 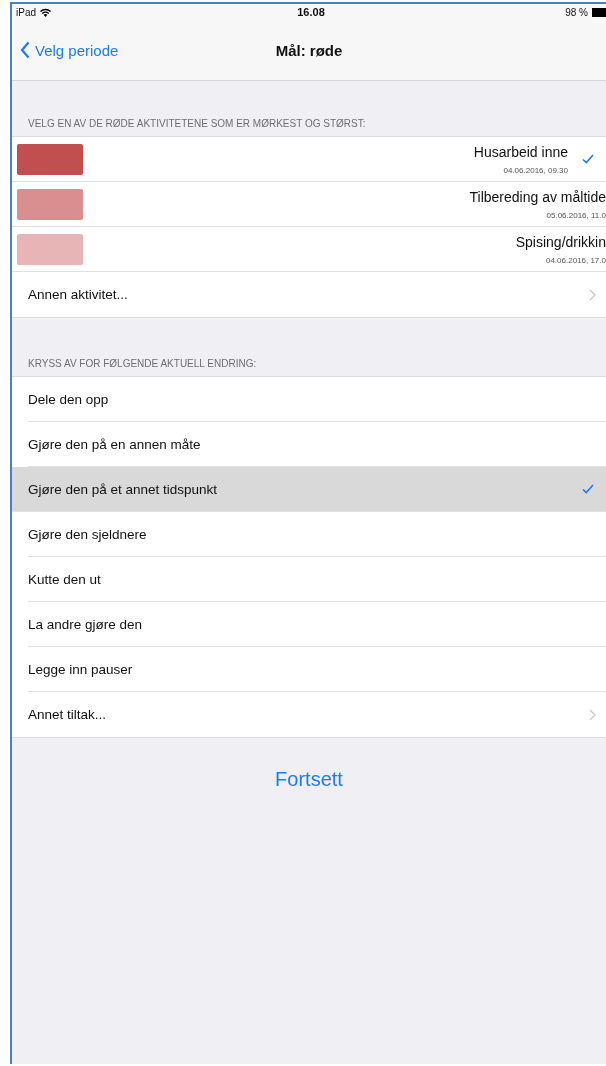 I want to click on option-row: Kutte den ut, so click(x=317, y=579).